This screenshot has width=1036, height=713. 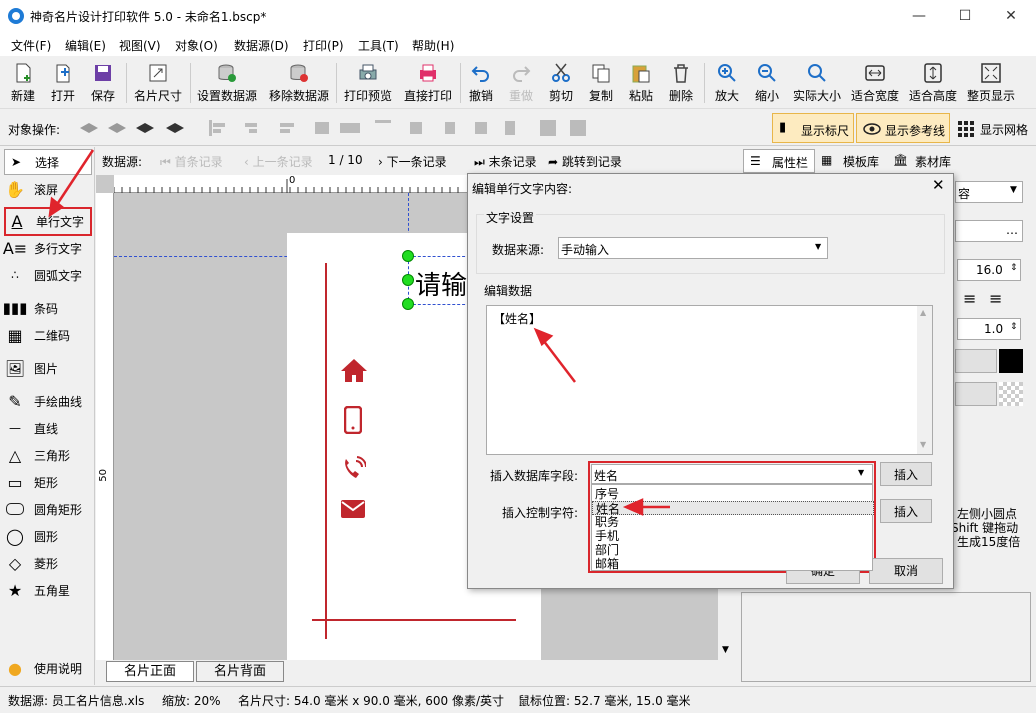 I want to click on save-button: 保存, so click(x=103, y=83).